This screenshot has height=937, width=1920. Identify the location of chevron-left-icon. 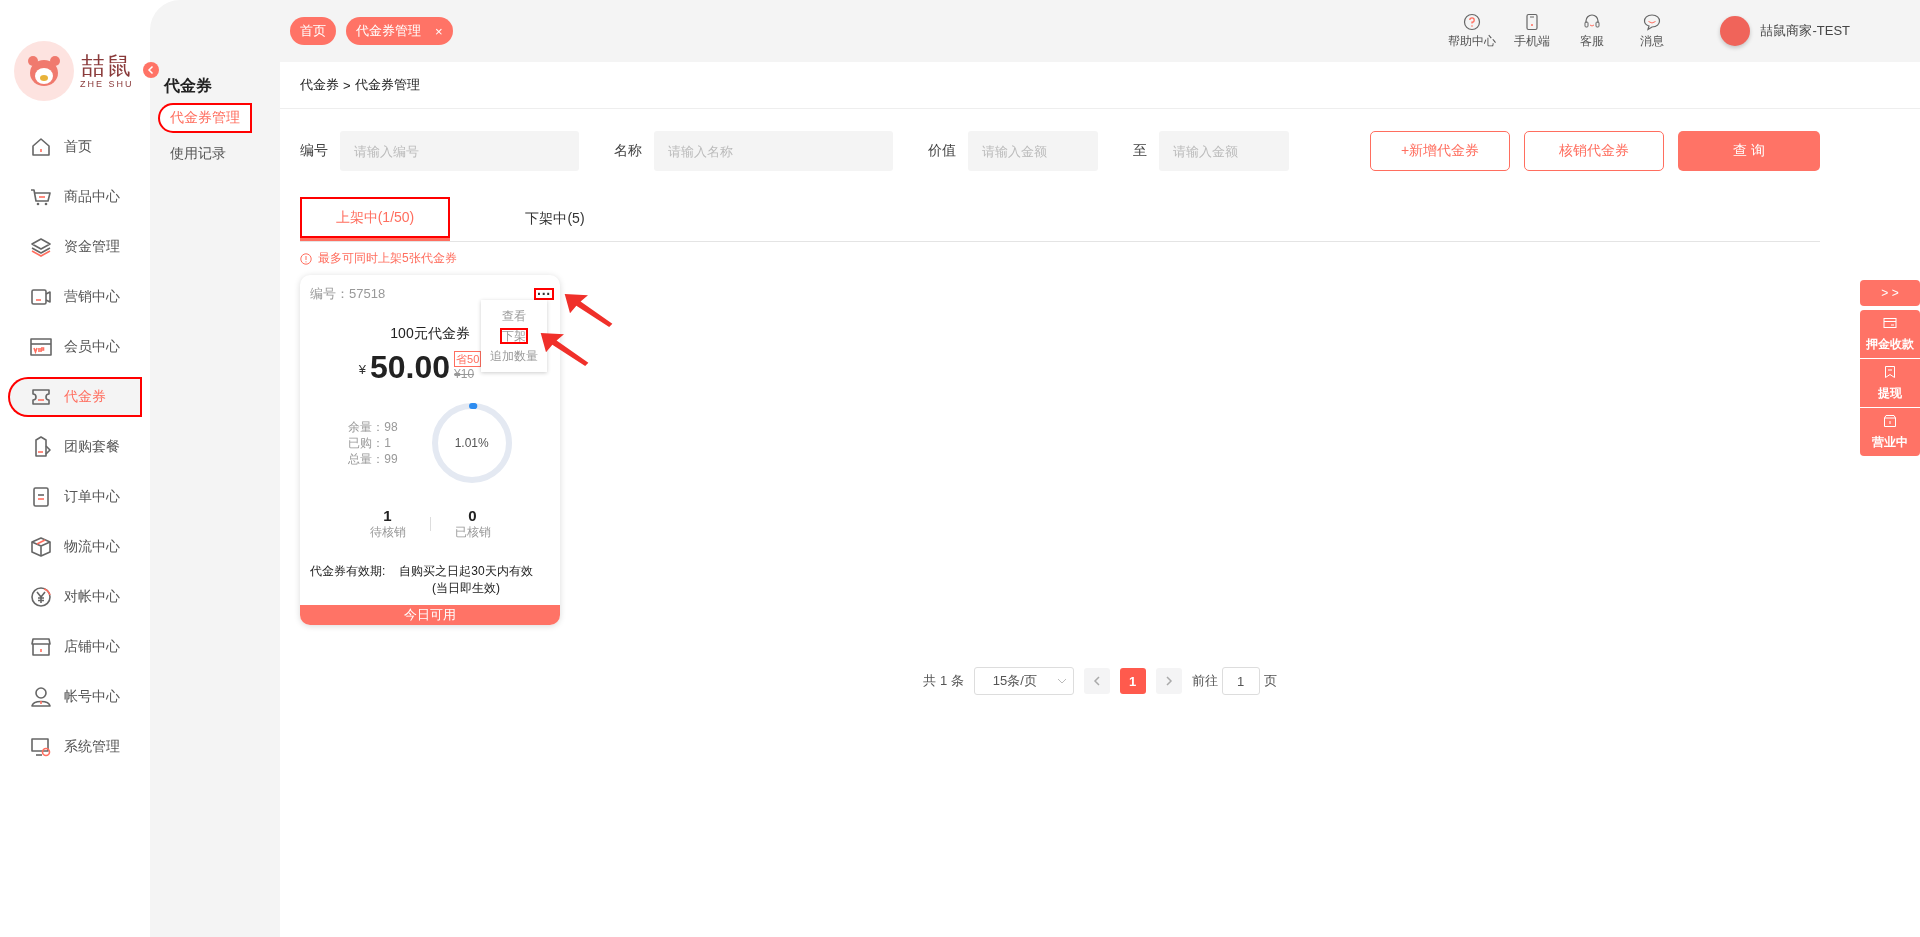
(1096, 681).